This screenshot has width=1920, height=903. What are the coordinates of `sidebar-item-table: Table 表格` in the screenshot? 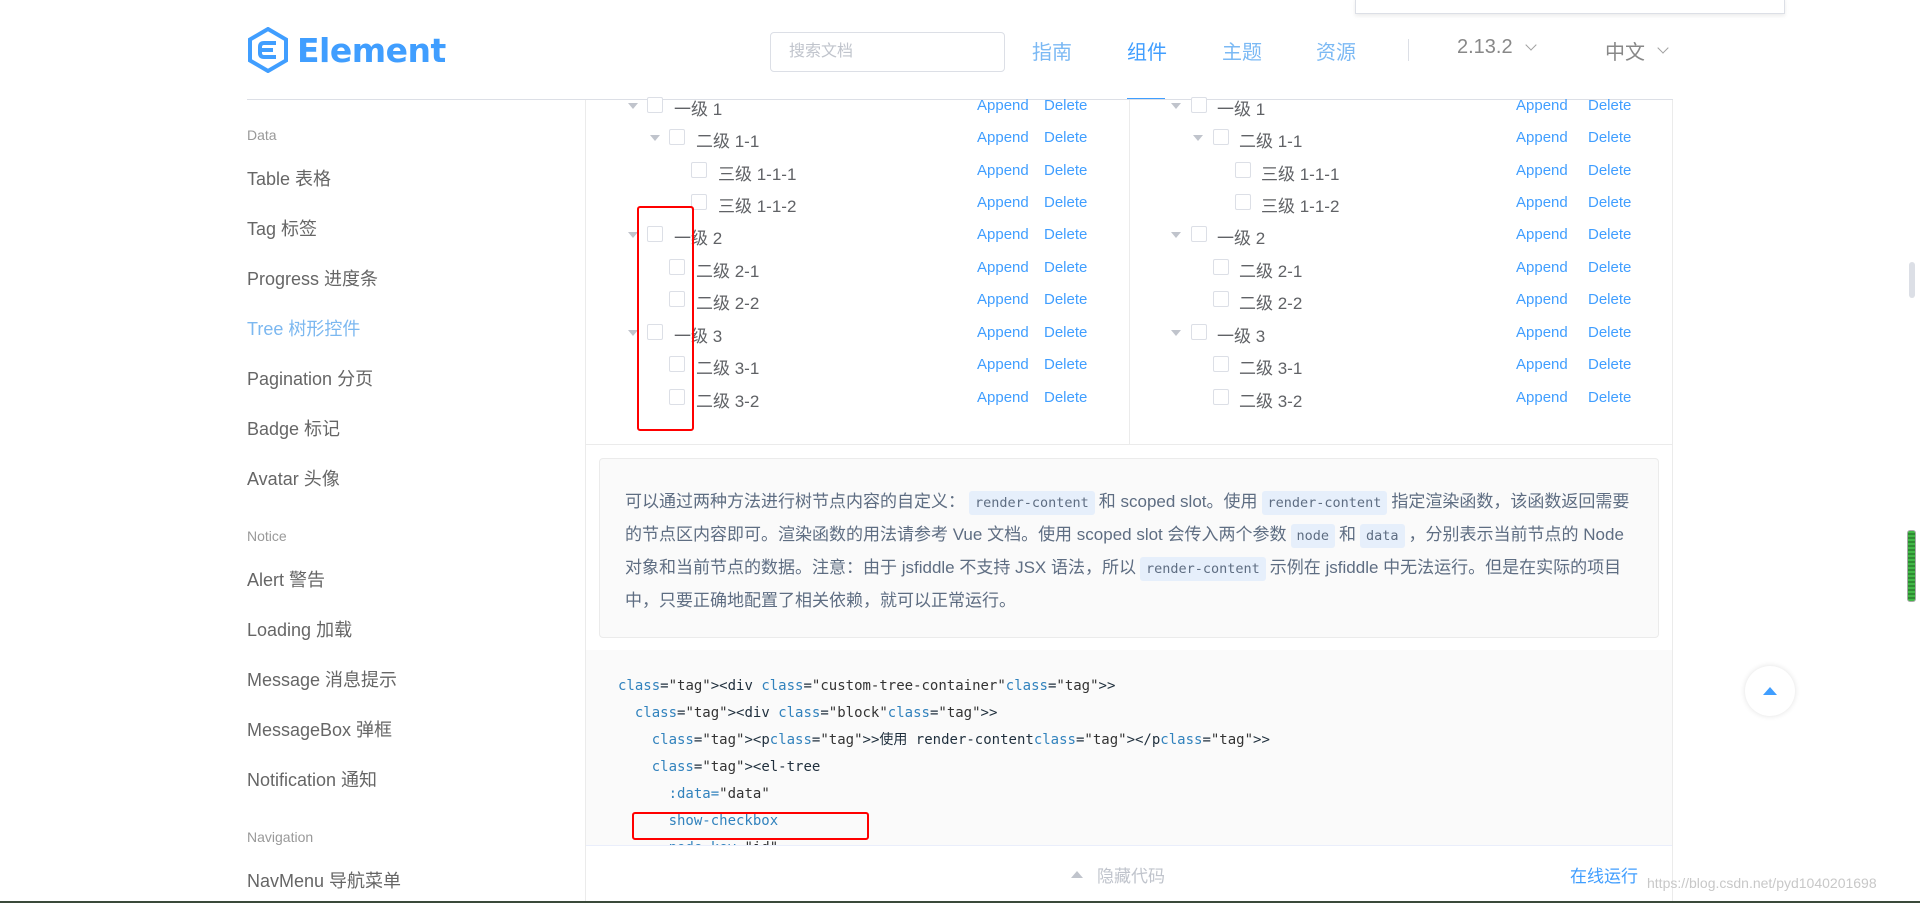 It's located at (289, 178).